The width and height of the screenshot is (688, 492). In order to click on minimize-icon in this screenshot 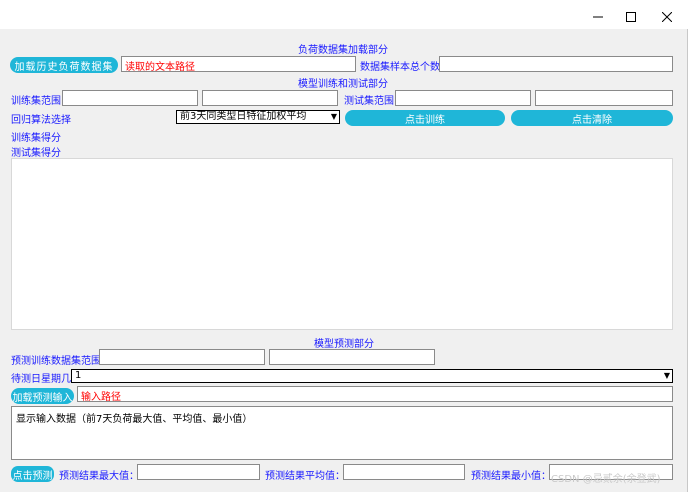, I will do `click(598, 17)`.